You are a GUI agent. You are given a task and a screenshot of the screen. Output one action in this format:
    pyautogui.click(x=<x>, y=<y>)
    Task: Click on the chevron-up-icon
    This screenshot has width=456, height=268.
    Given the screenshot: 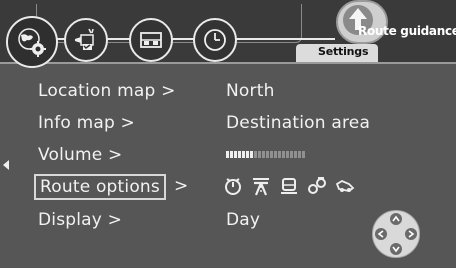 What is the action you would take?
    pyautogui.click(x=396, y=218)
    